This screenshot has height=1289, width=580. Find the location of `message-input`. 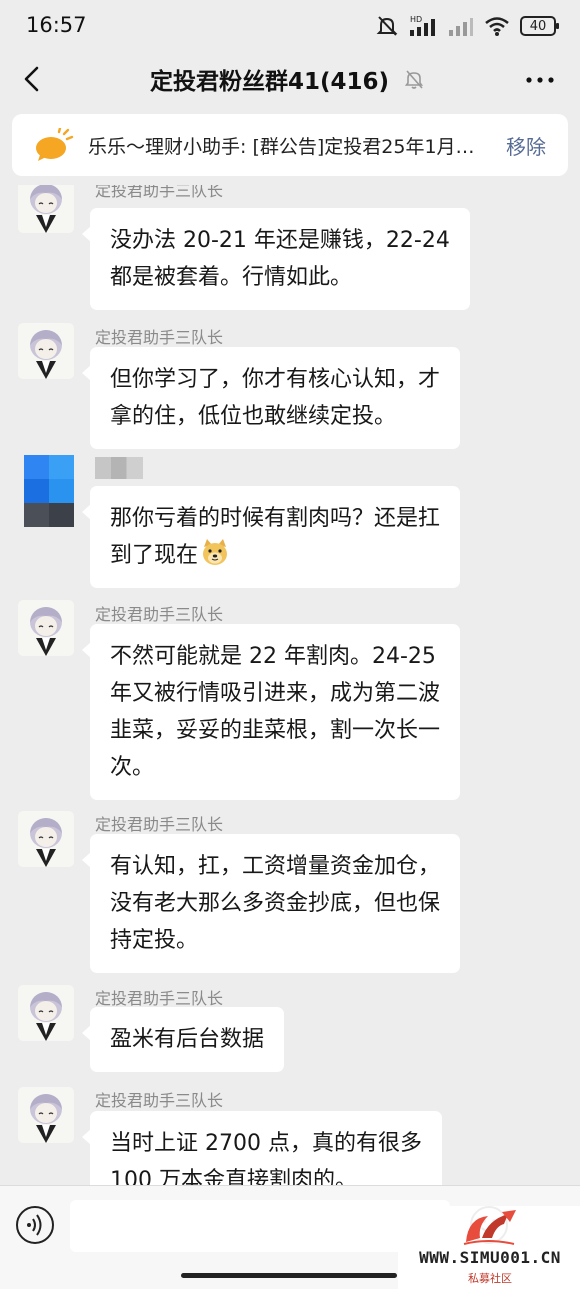

message-input is located at coordinates (260, 1226).